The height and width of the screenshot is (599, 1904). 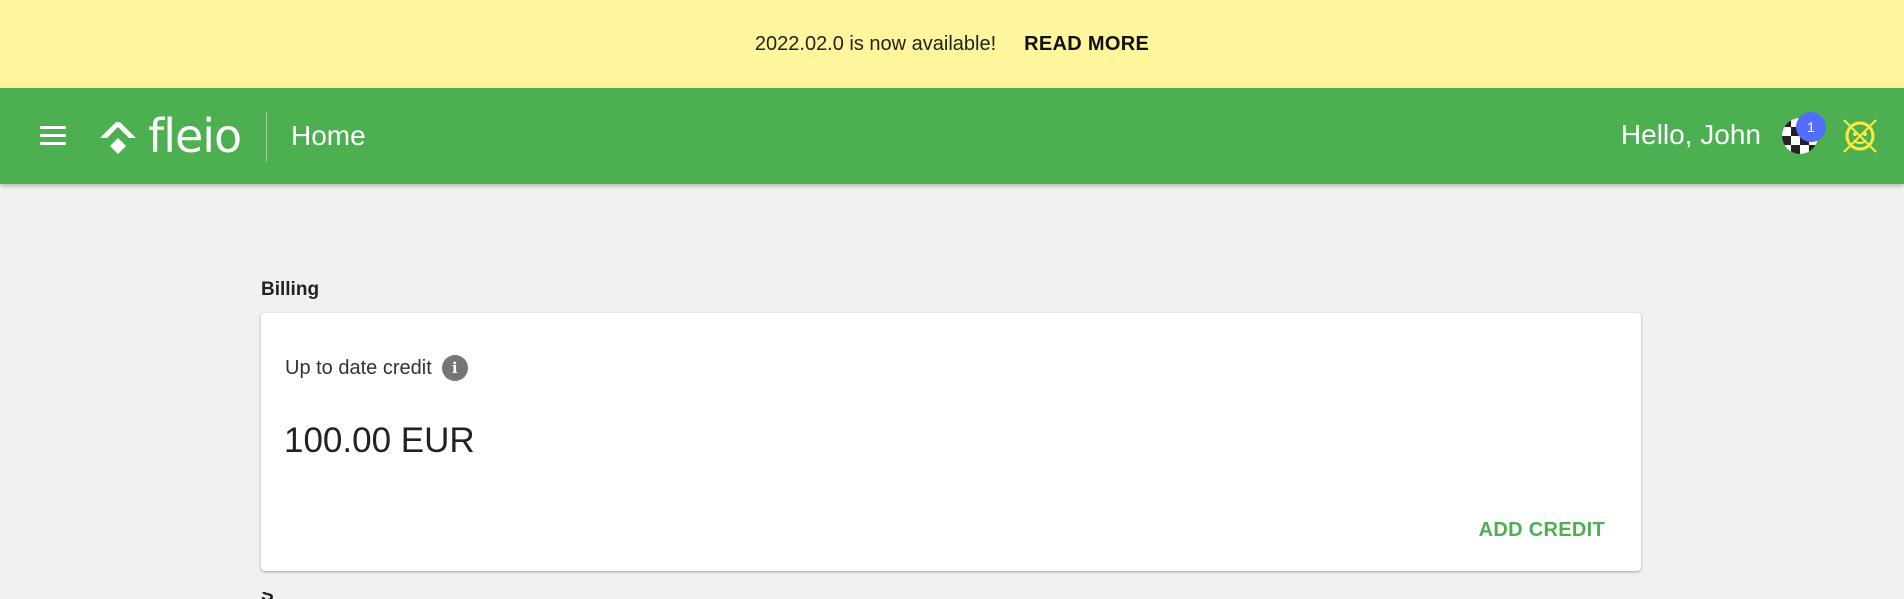 I want to click on logo-text: fleio, so click(x=195, y=136).